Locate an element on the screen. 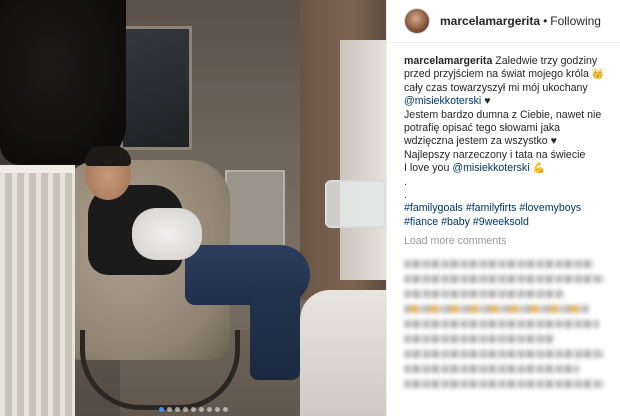  carousel-indicator is located at coordinates (193, 409).